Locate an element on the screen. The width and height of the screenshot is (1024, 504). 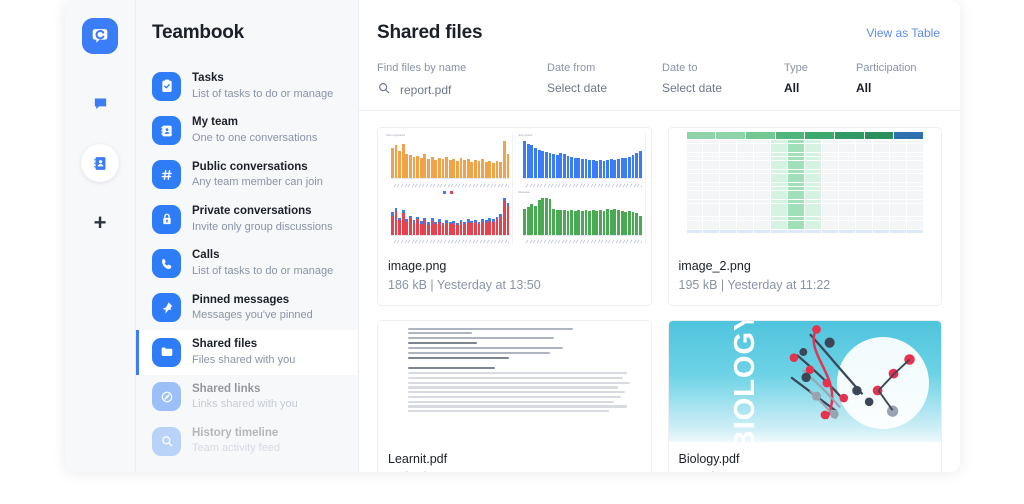
file-meta: 186 kB | Yesterday at 13:50 is located at coordinates (514, 285).